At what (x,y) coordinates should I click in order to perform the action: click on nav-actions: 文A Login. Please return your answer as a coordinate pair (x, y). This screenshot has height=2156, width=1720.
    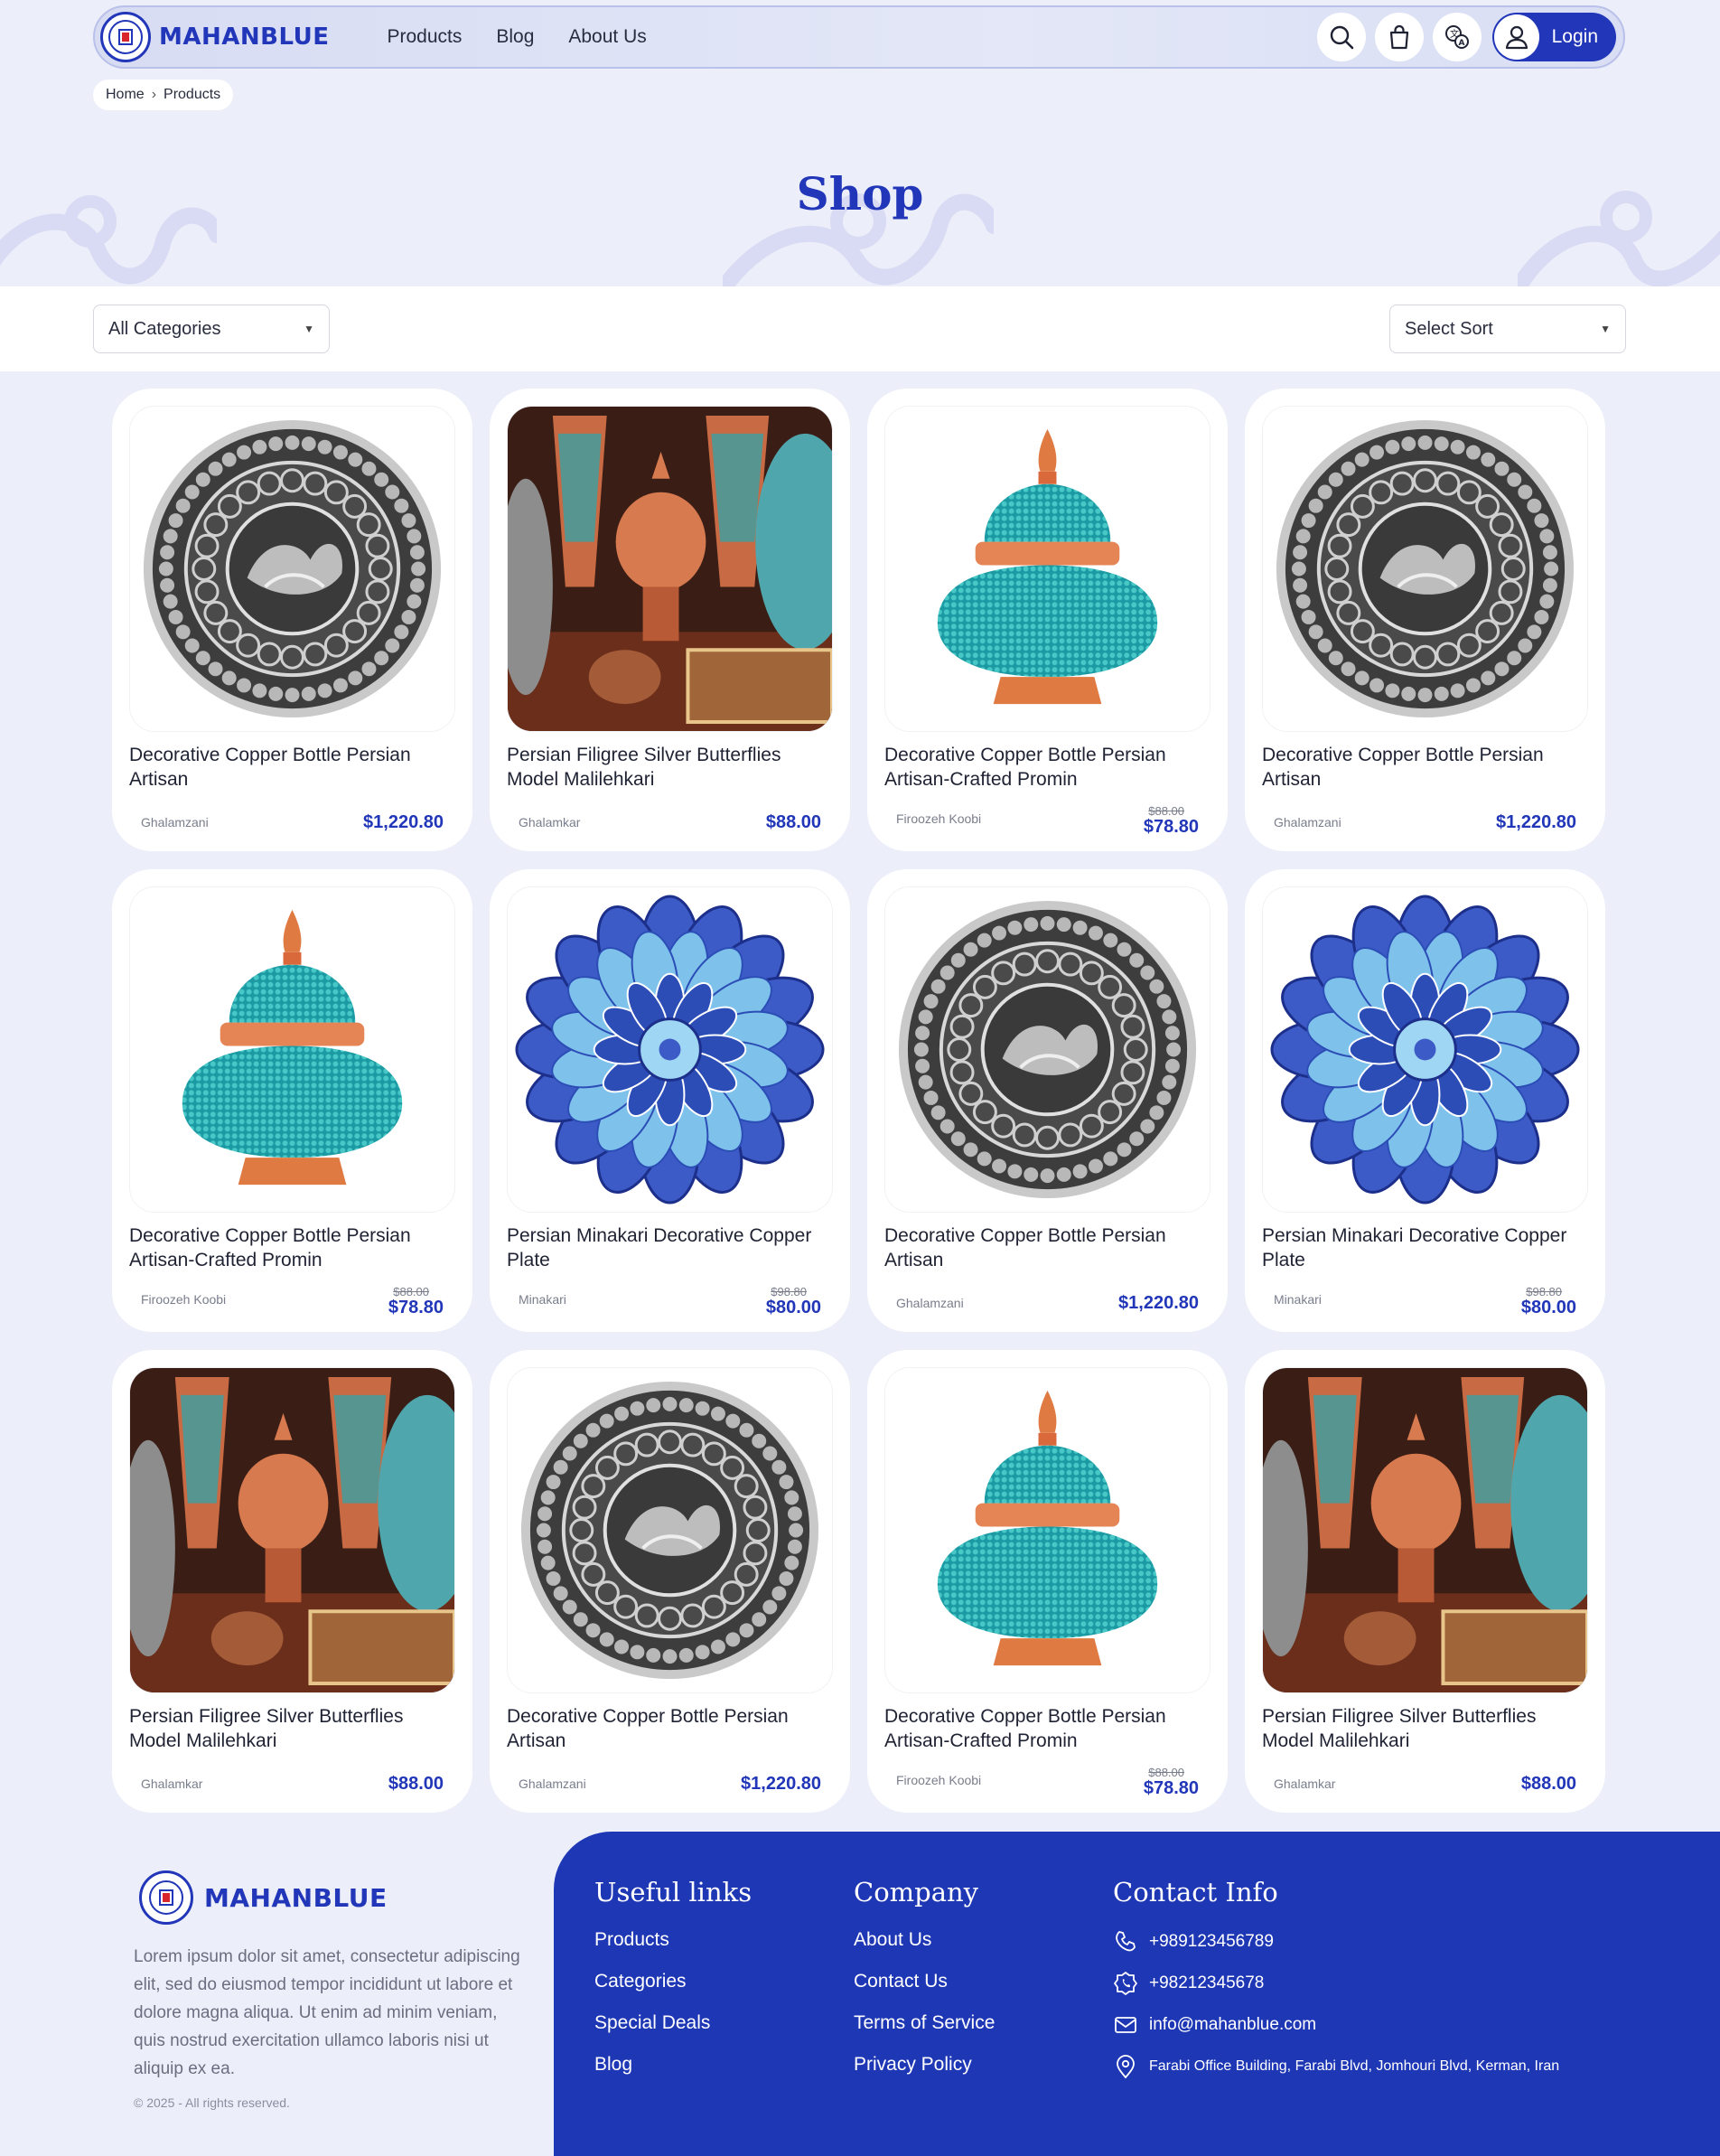
    Looking at the image, I should click on (1466, 37).